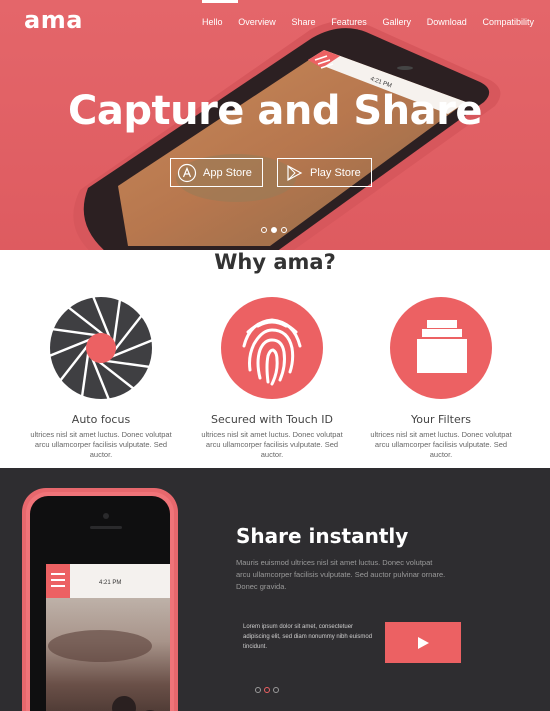 The width and height of the screenshot is (550, 711). Describe the element at coordinates (396, 22) in the screenshot. I see `nav-item-gallery: Gallery` at that location.